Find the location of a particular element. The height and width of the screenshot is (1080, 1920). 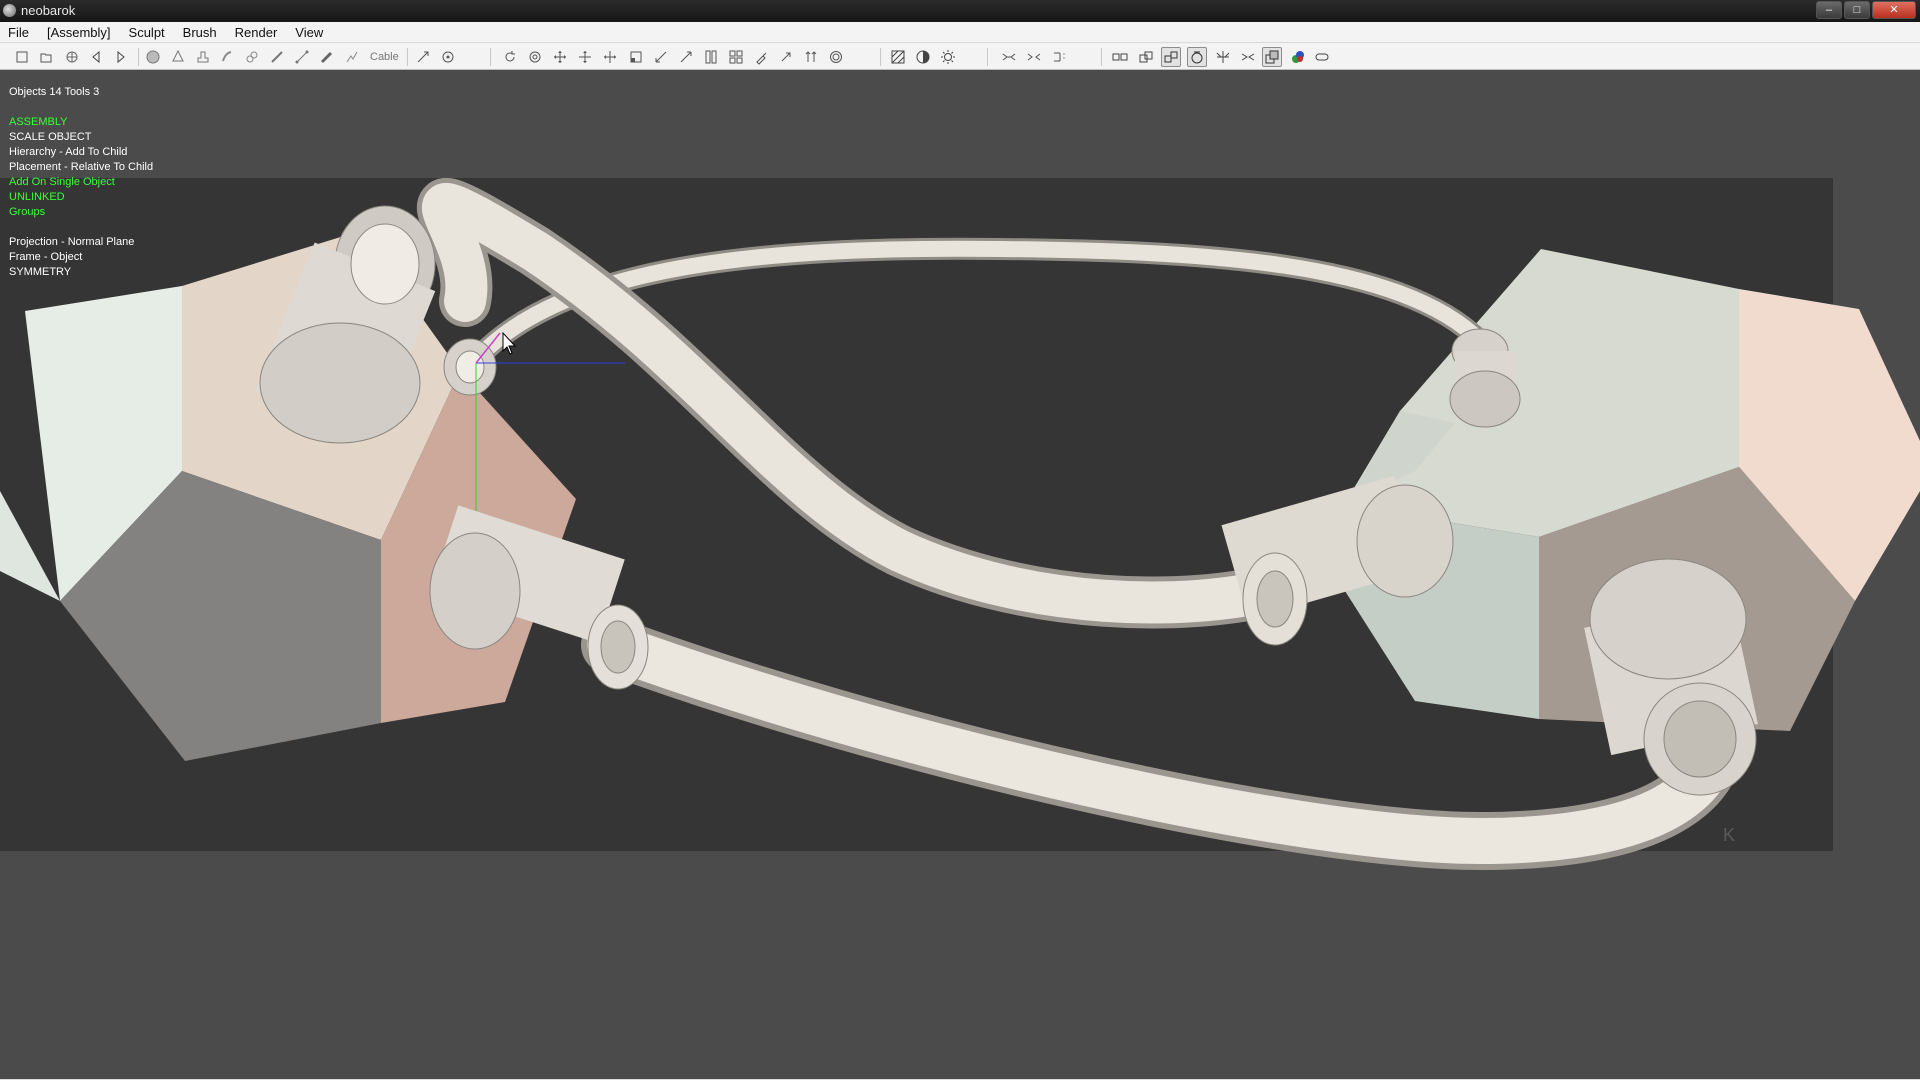

window-controls: – □ ✕ is located at coordinates (1866, 10).